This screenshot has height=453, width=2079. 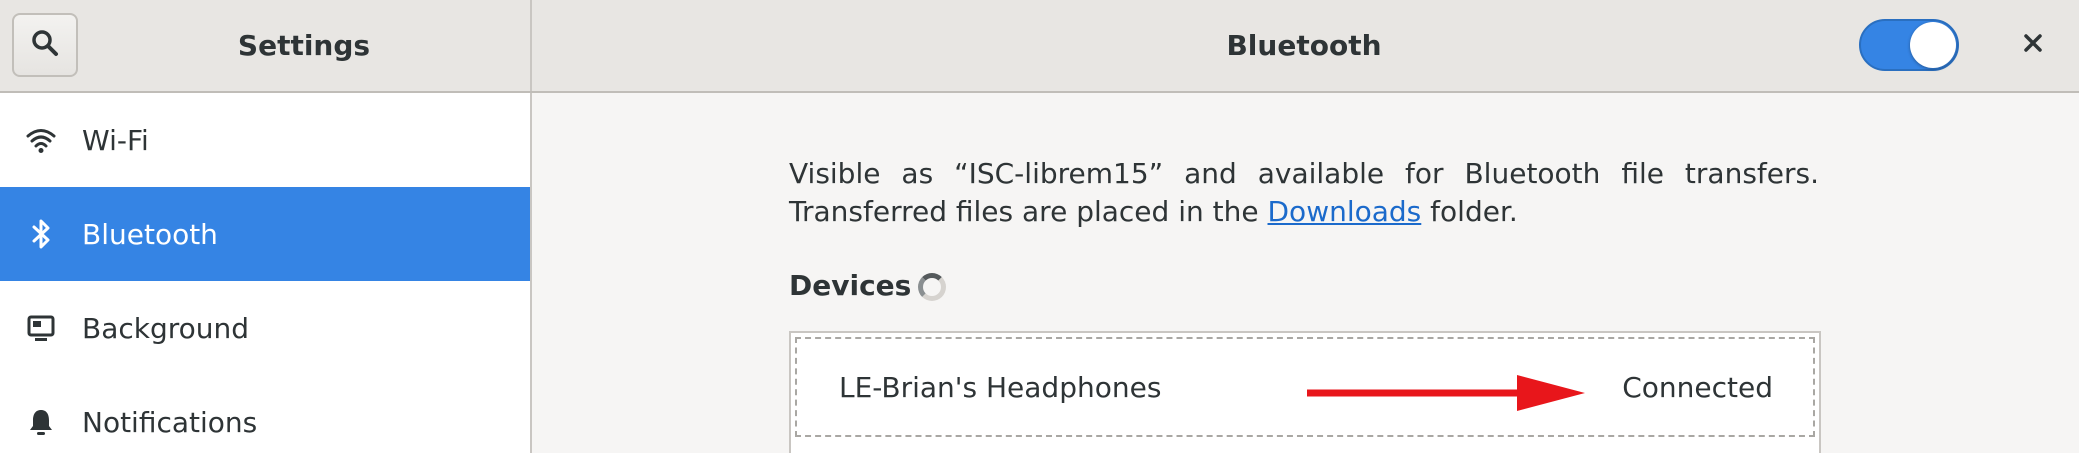 I want to click on sidebar-item-label: Background, so click(x=166, y=328).